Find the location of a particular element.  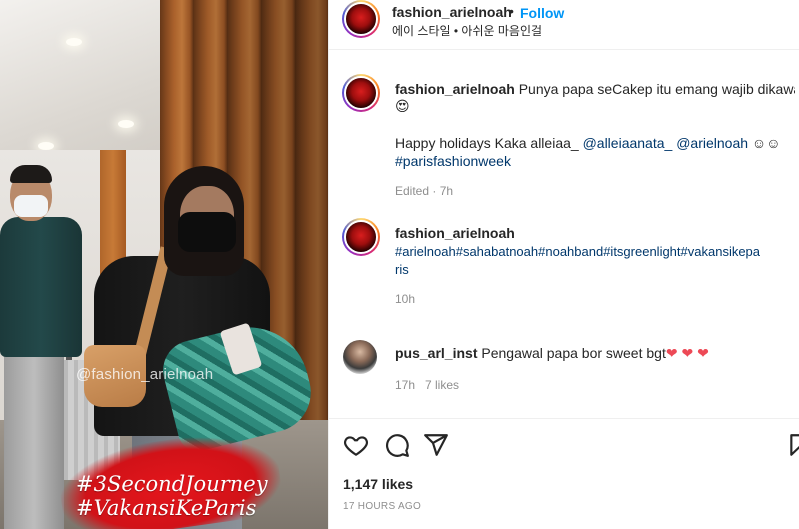

comment-likes: 7 likes is located at coordinates (442, 385).